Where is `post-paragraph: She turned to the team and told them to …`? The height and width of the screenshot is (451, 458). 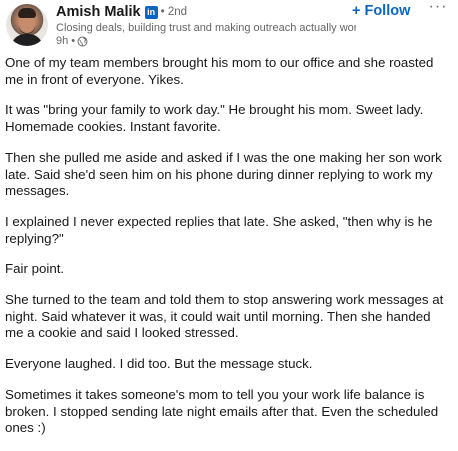
post-paragraph: She turned to the team and told them to … is located at coordinates (226, 316).